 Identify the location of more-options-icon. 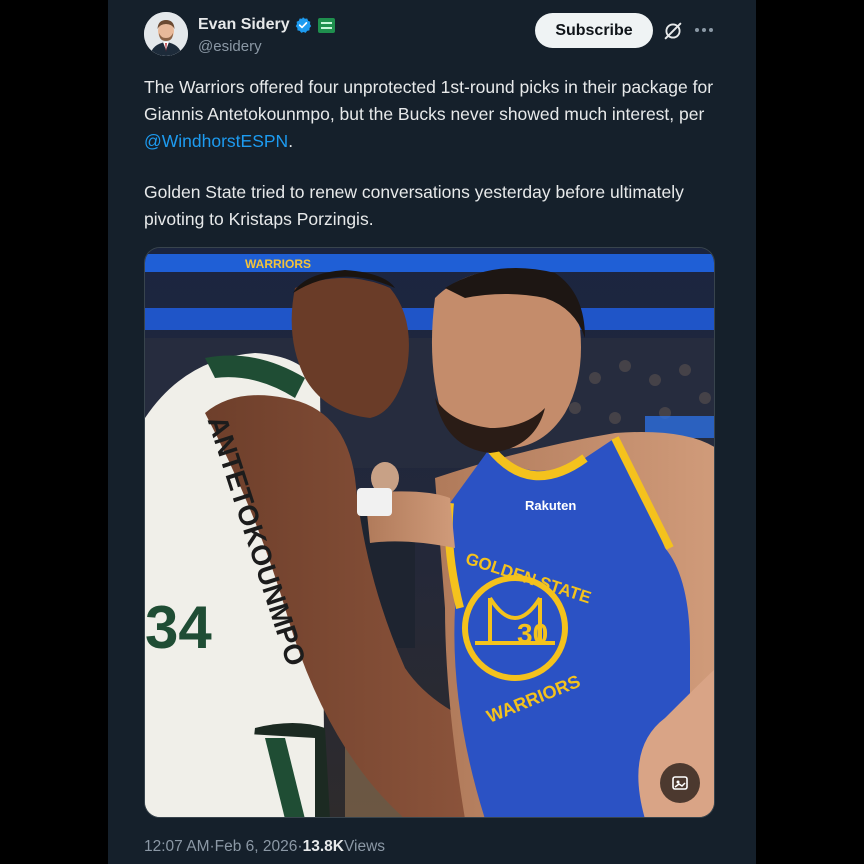
(704, 30).